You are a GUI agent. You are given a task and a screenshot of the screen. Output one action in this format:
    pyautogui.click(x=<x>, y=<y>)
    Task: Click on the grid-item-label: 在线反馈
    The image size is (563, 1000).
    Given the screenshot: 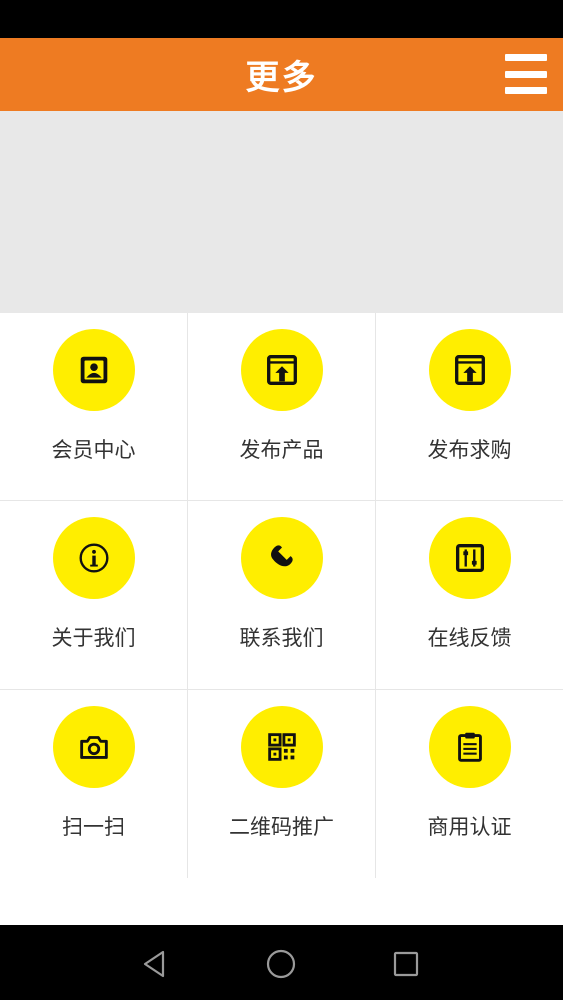 What is the action you would take?
    pyautogui.click(x=469, y=638)
    